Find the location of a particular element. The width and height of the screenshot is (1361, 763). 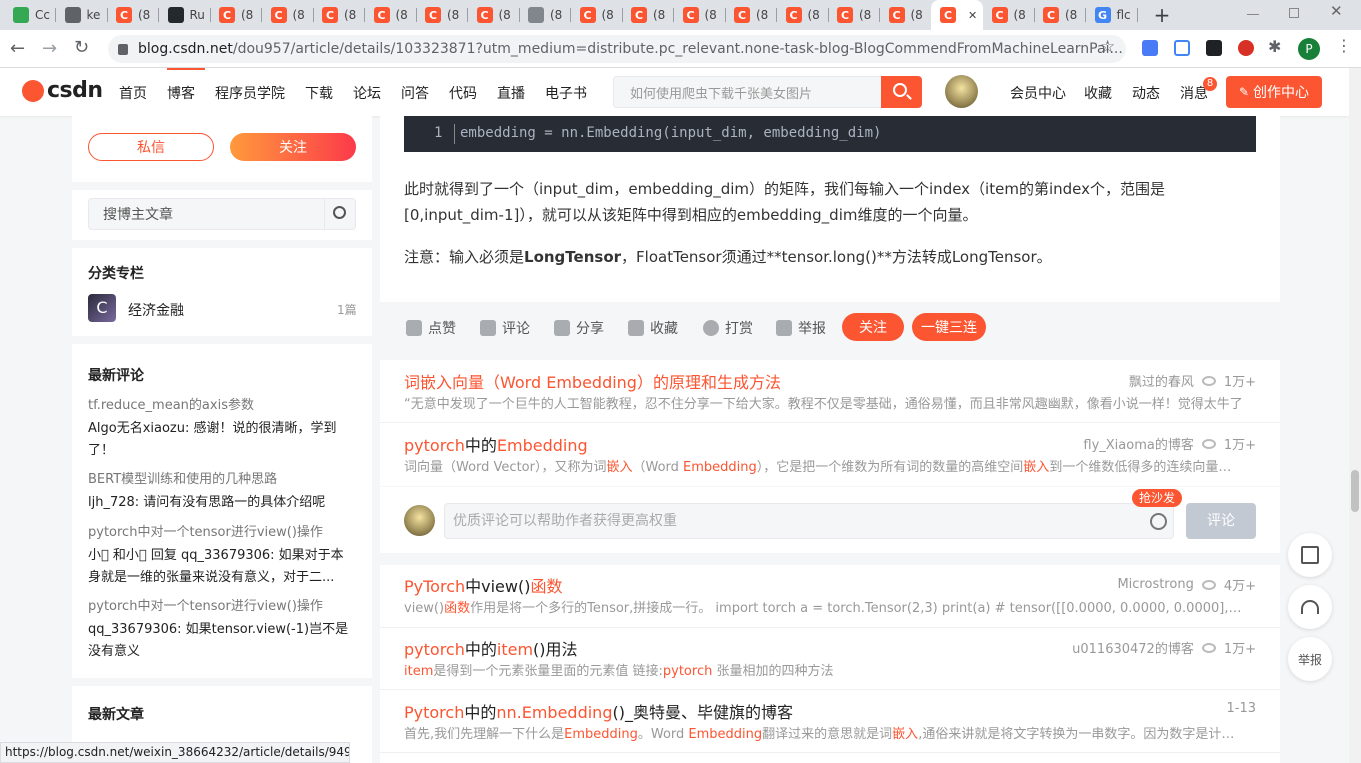

forward-arrow-icon: → is located at coordinates (49, 48).